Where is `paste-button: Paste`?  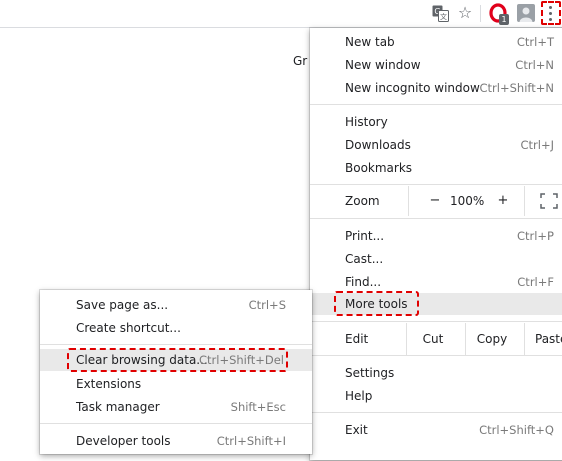
paste-button: Paste is located at coordinates (543, 339).